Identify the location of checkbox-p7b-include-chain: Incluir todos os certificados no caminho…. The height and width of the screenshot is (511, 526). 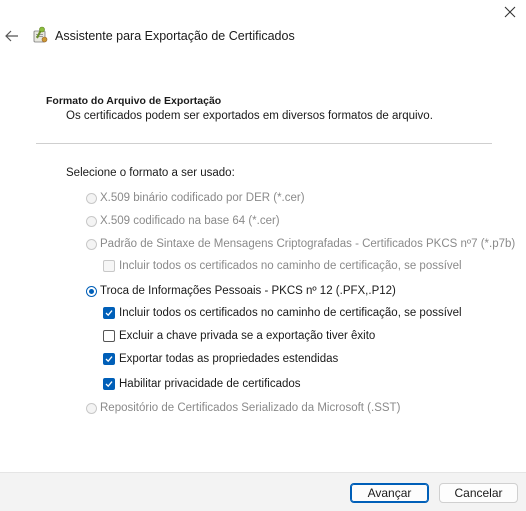
(282, 266).